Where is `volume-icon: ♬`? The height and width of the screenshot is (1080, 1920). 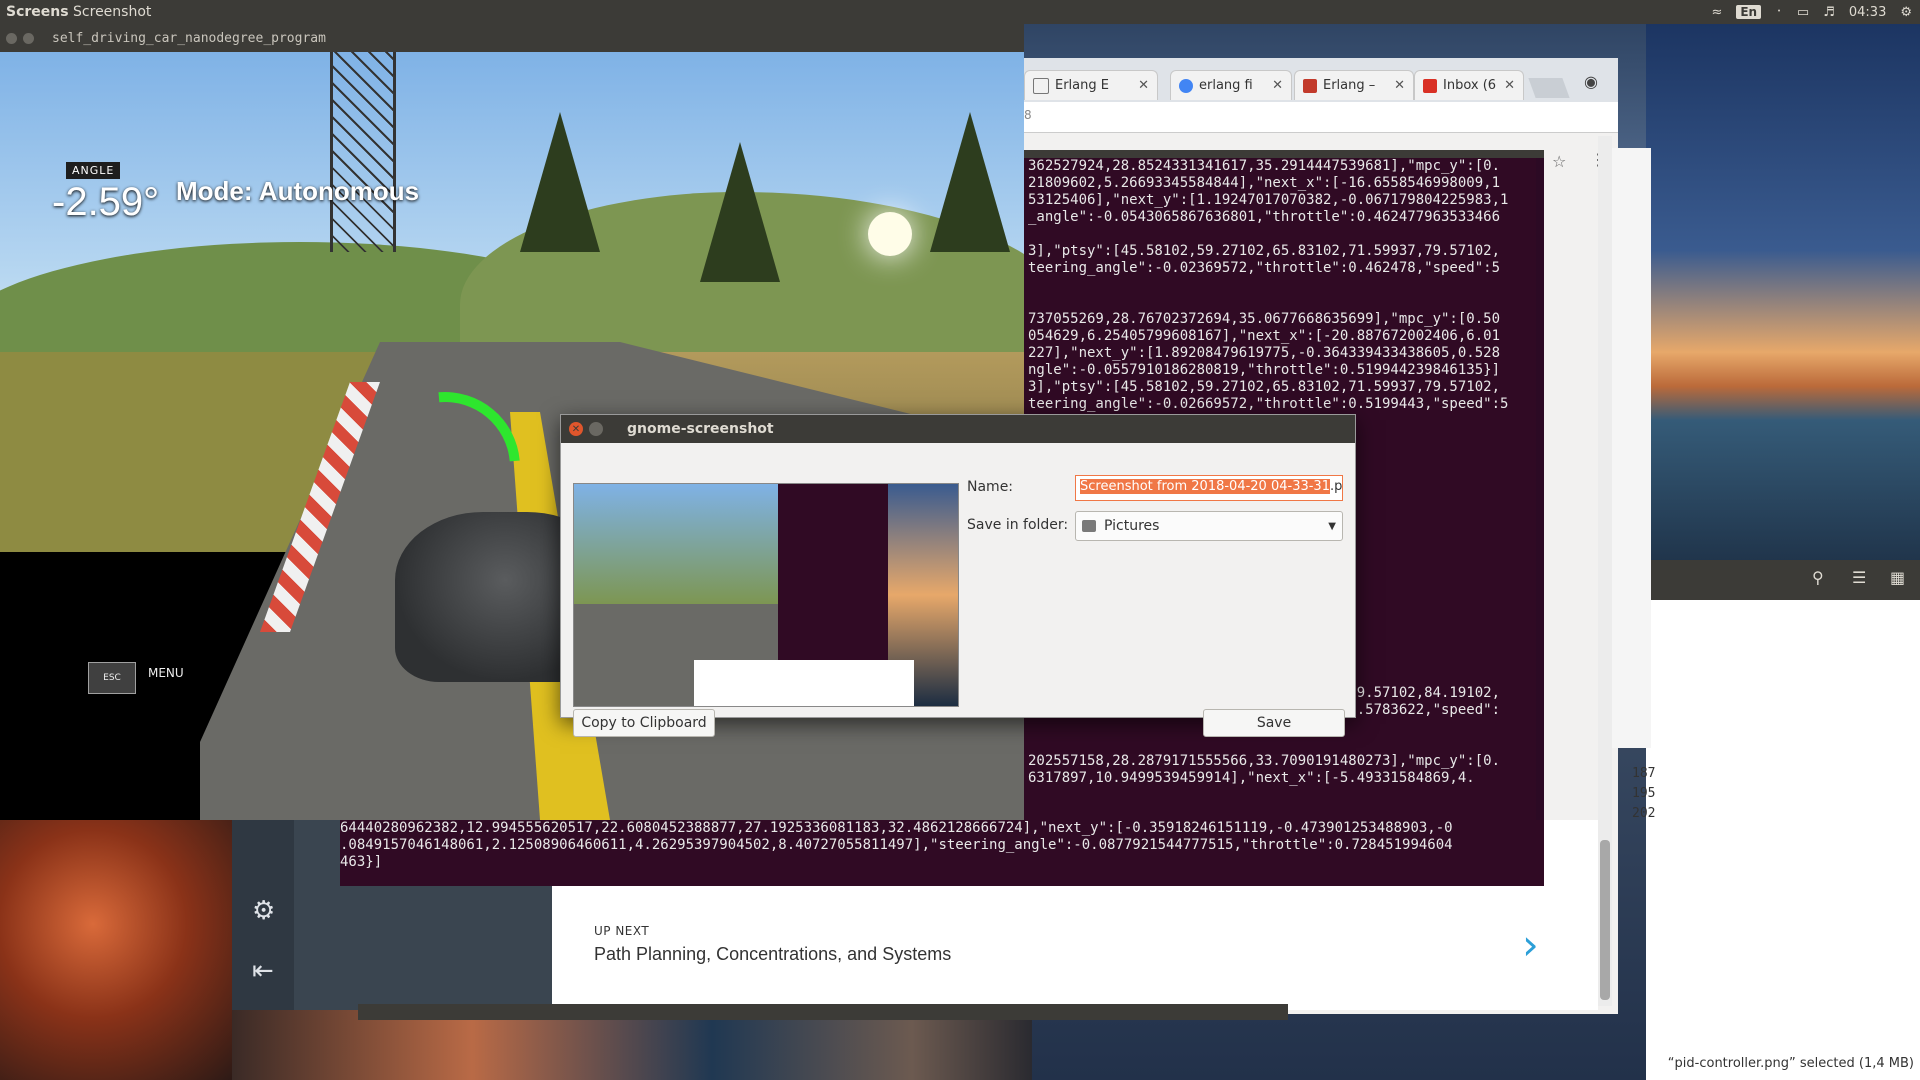
volume-icon: ♬ is located at coordinates (1829, 12).